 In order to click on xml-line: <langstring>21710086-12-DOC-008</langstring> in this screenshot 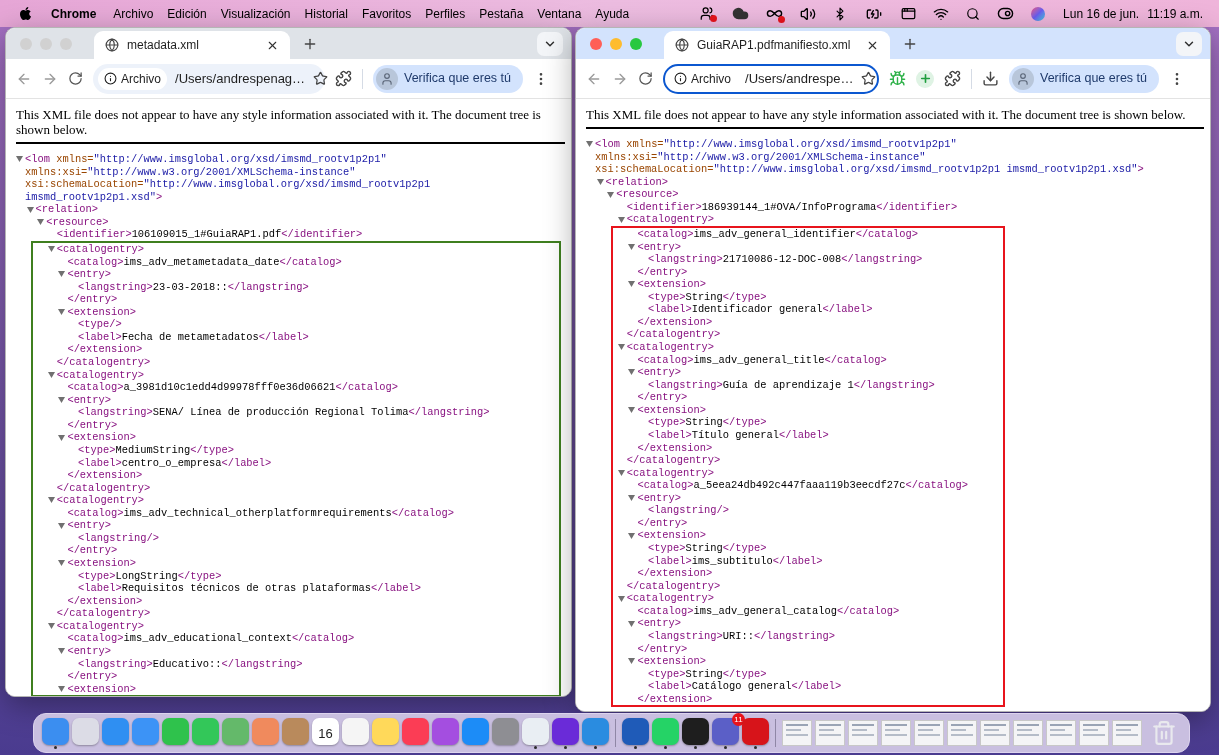, I will do `click(785, 259)`.